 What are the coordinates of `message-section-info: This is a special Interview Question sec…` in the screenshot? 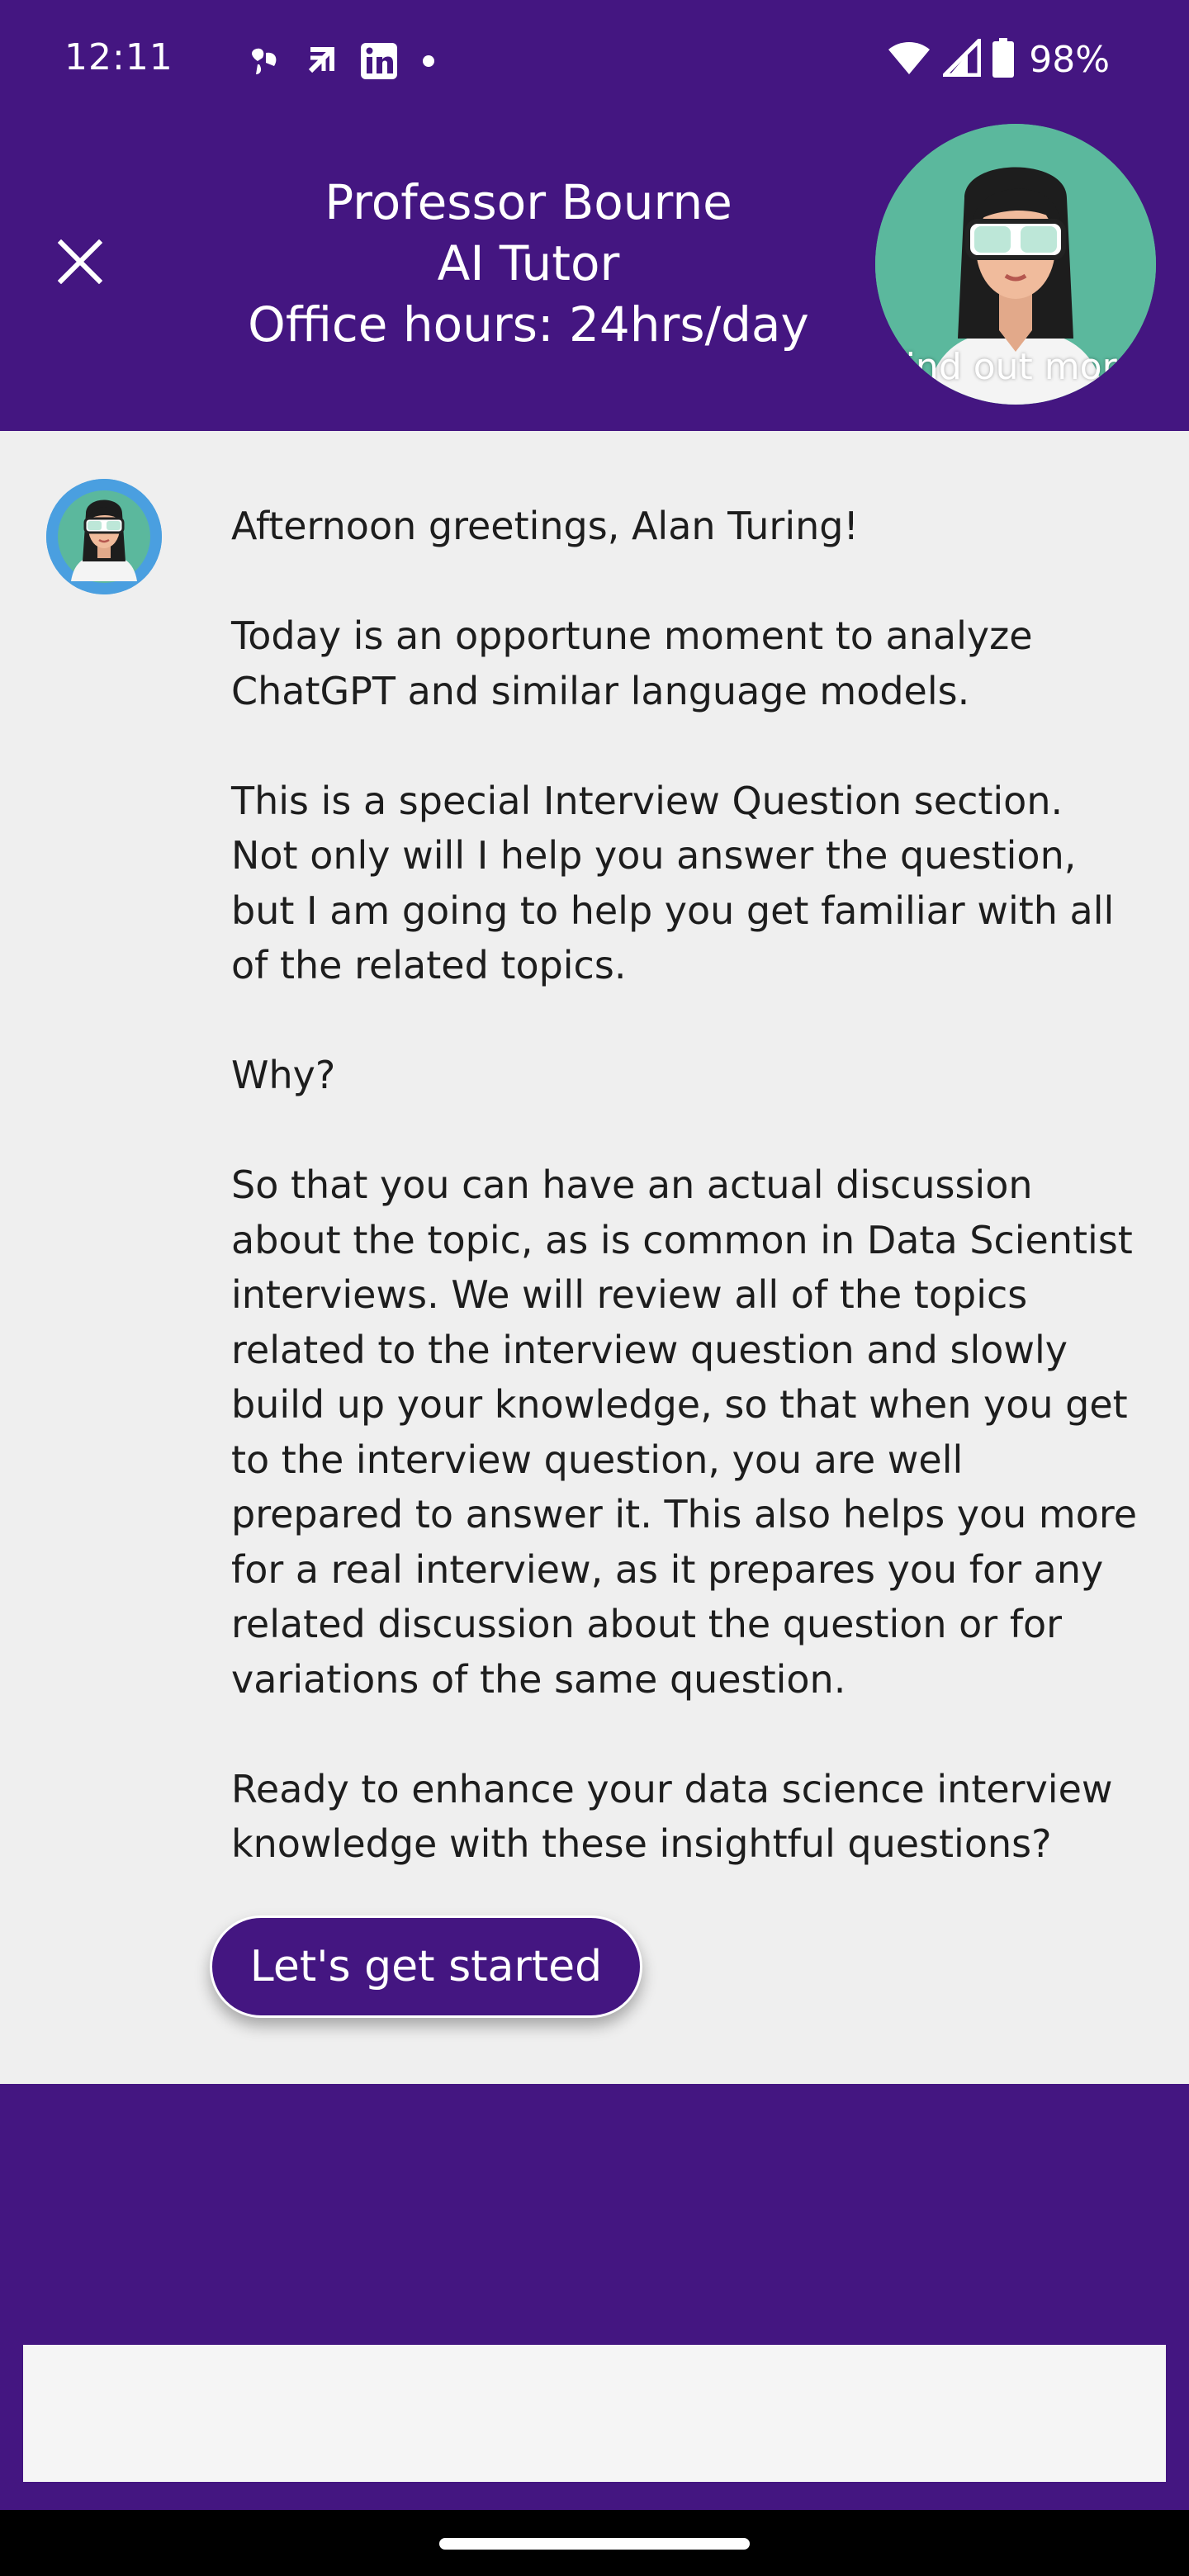 It's located at (673, 883).